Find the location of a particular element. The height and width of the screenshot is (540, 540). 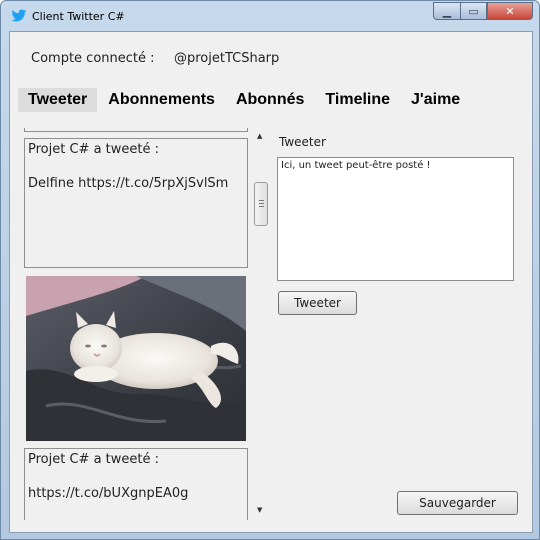

tweet-photo is located at coordinates (136, 358).